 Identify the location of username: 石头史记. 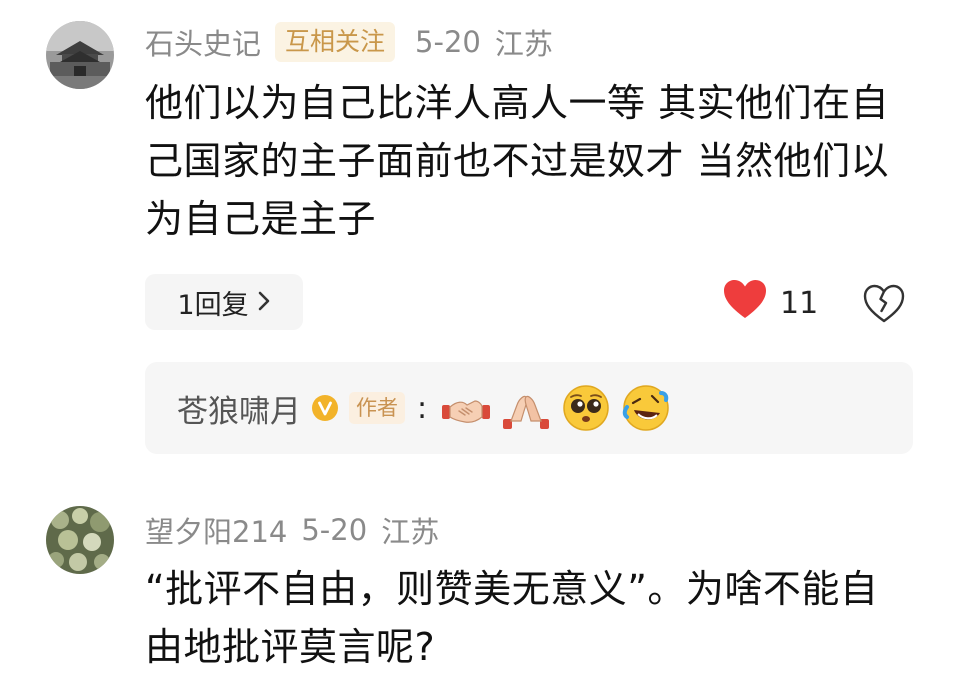
(203, 42).